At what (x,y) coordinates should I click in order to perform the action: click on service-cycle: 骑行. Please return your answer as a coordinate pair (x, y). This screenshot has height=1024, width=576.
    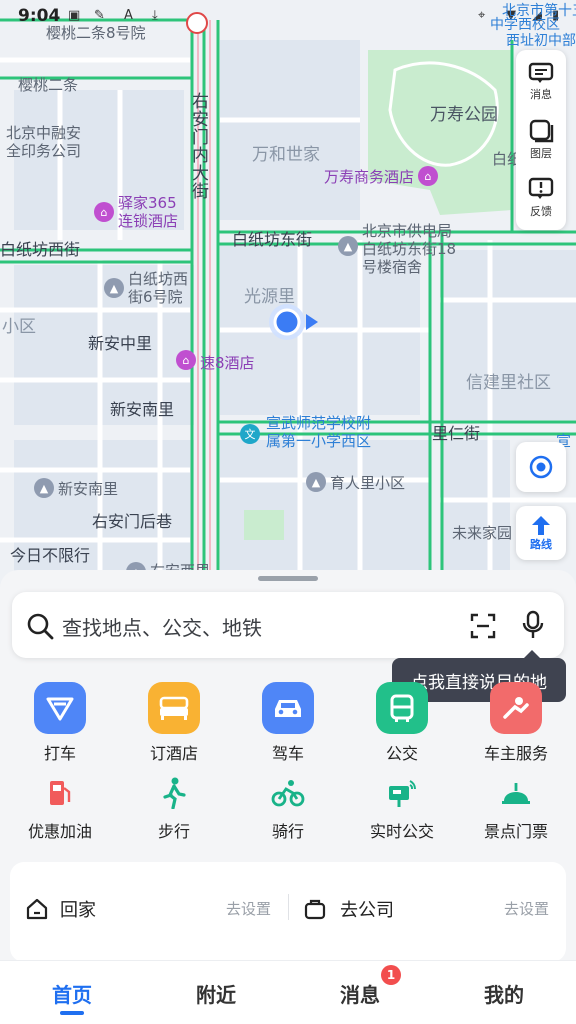
    Looking at the image, I should click on (288, 809).